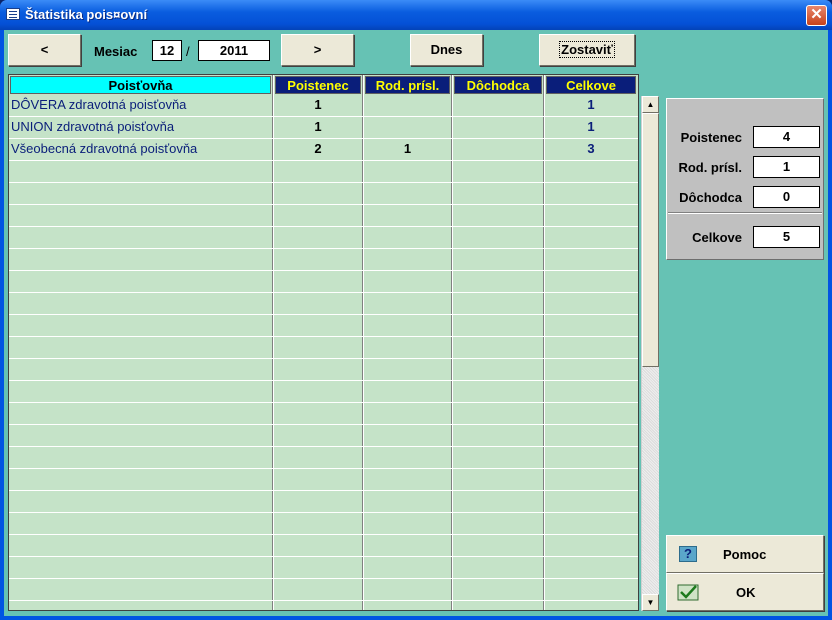  Describe the element at coordinates (93, 126) in the screenshot. I see `cell-insurer: UNION zdravotná poisťovňa` at that location.